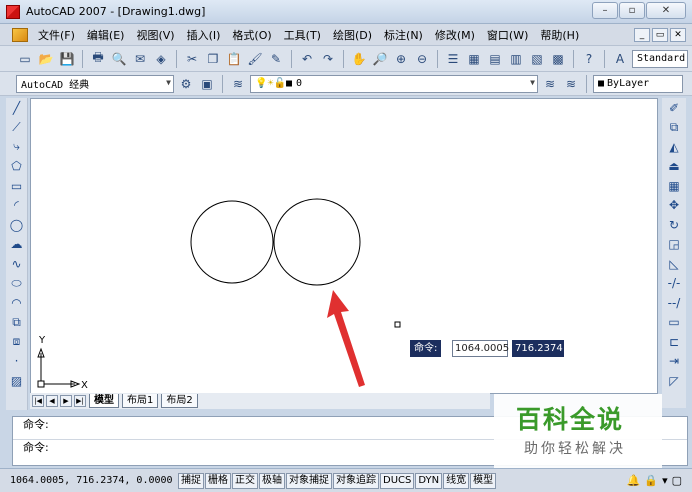  I want to click on array-icon: ▦, so click(674, 186).